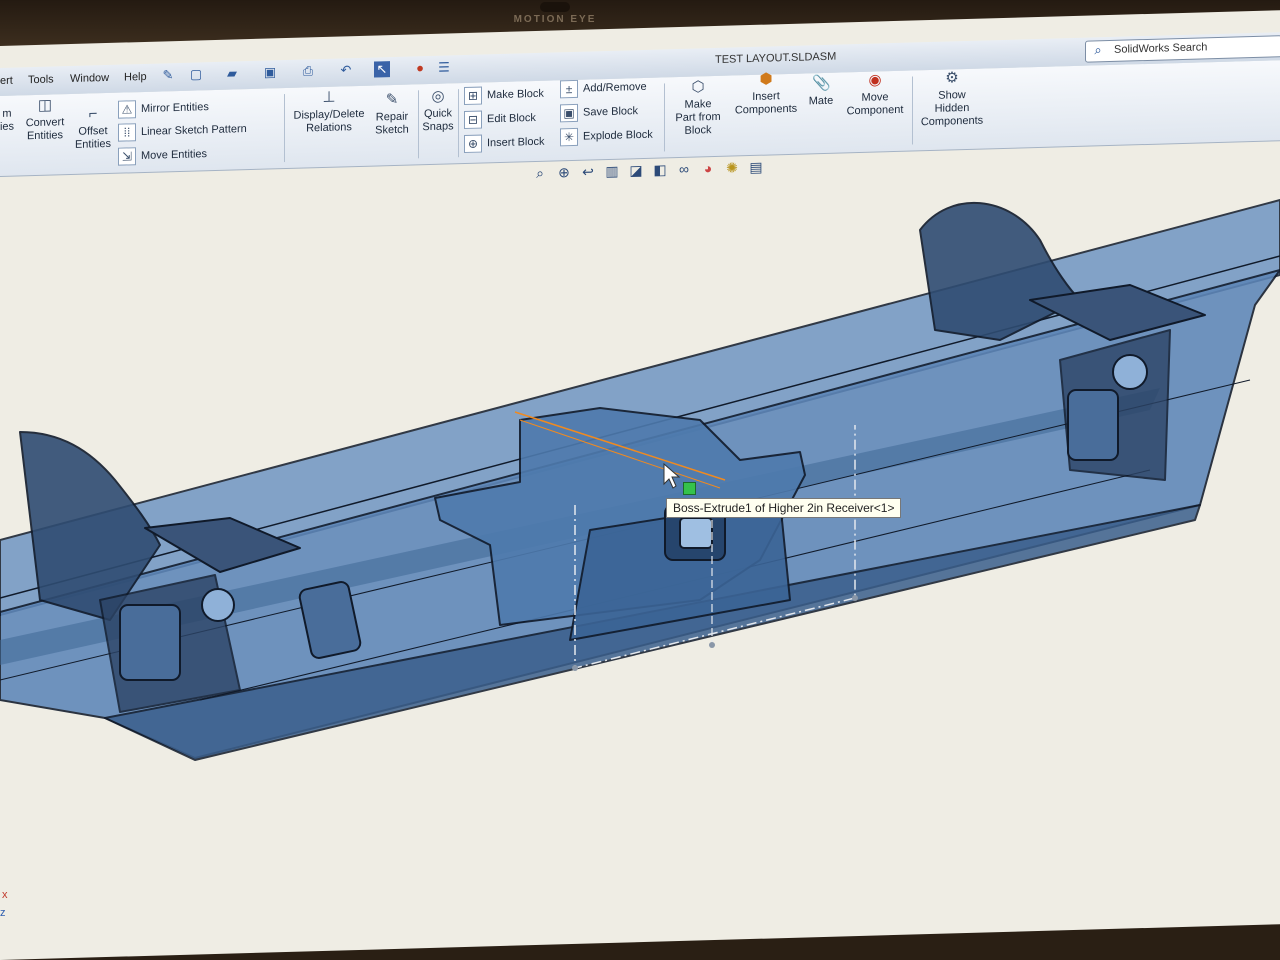 This screenshot has width=1280, height=960. Describe the element at coordinates (696, 533) in the screenshot. I see `receiver-opening` at that location.